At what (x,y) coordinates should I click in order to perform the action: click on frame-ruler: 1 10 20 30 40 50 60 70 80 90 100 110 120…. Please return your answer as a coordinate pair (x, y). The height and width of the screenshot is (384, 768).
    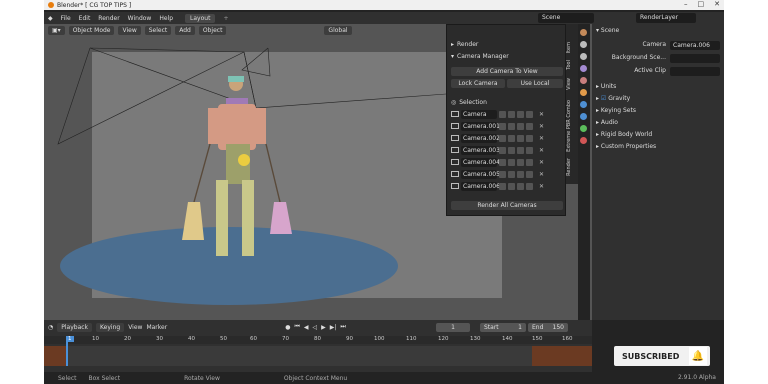
    Looking at the image, I should click on (318, 340).